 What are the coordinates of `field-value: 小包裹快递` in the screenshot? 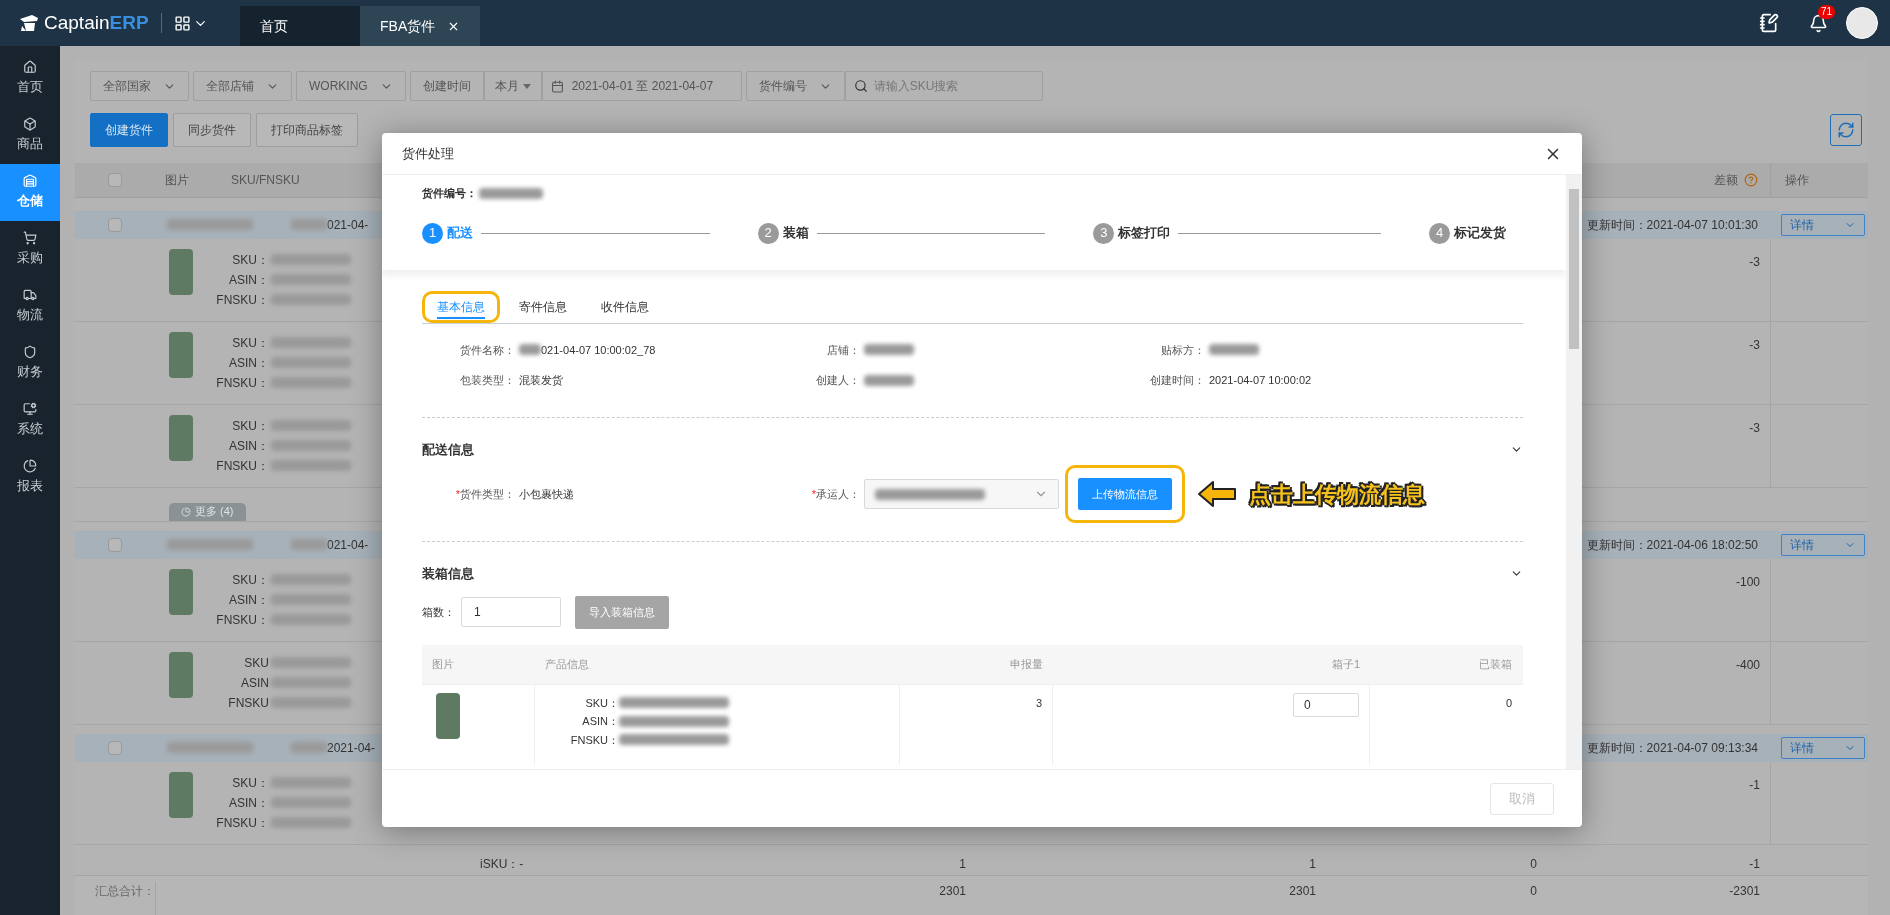 It's located at (546, 494).